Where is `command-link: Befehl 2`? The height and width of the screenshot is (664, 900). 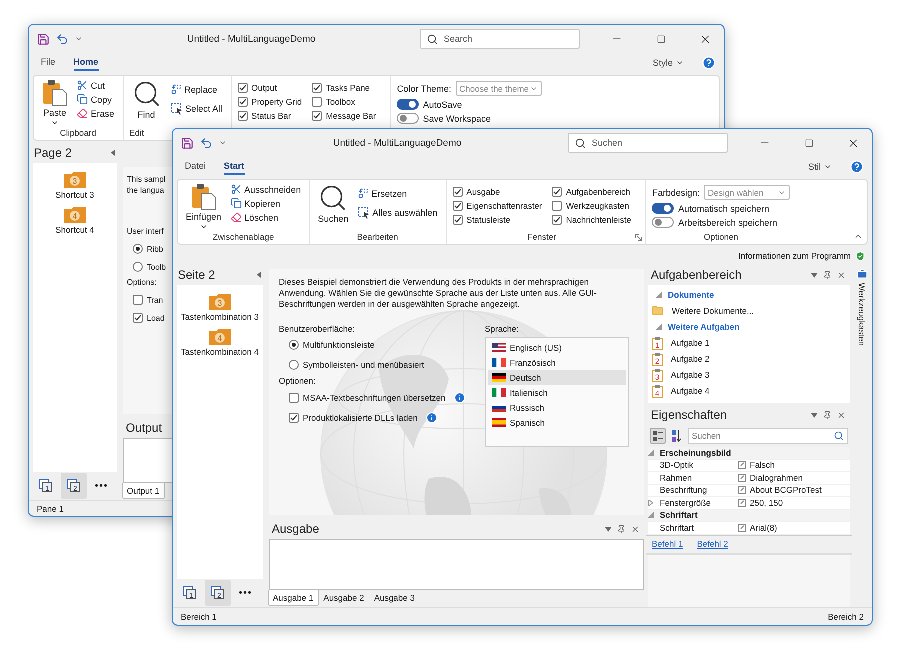
command-link: Befehl 2 is located at coordinates (712, 544).